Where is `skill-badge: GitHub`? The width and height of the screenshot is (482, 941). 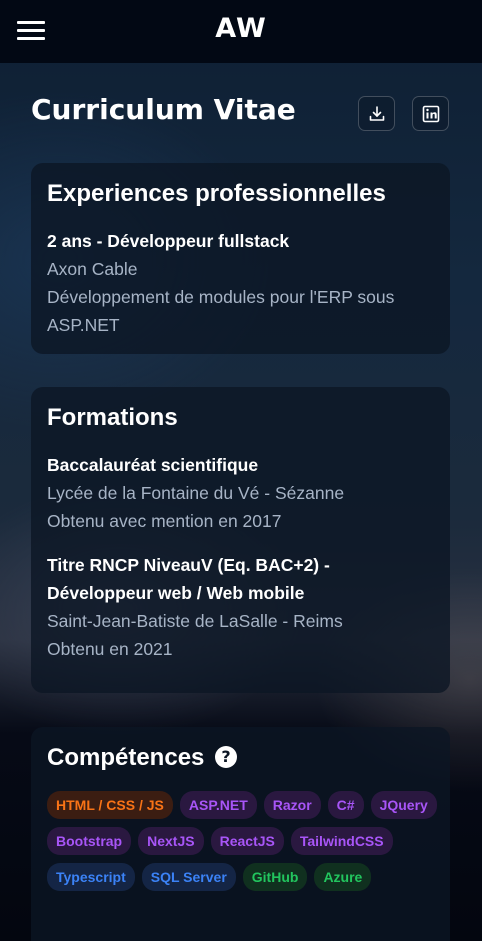 skill-badge: GitHub is located at coordinates (275, 877).